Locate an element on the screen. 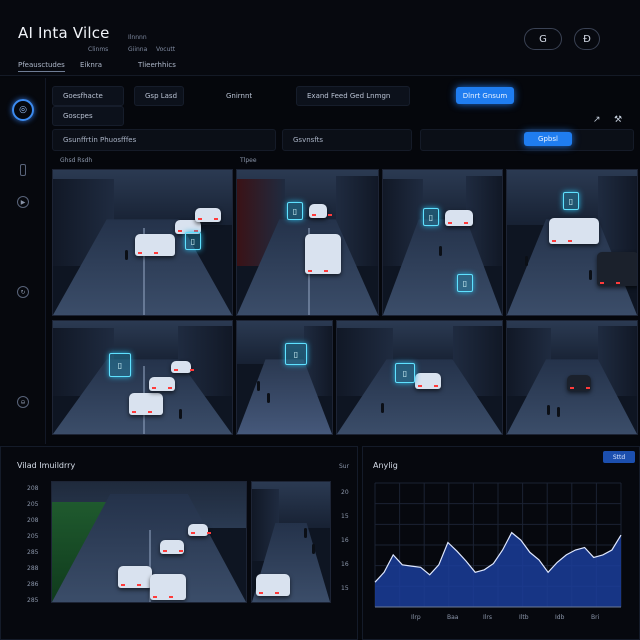  x-tick-label: Ilrp is located at coordinates (416, 617).